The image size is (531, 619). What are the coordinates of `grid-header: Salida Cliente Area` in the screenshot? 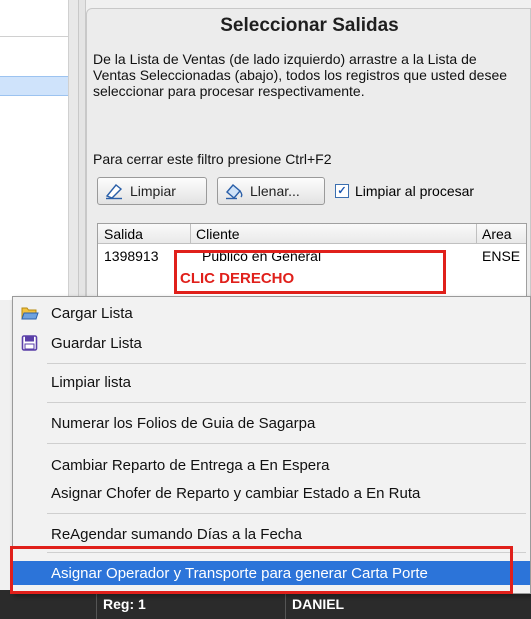 It's located at (312, 234).